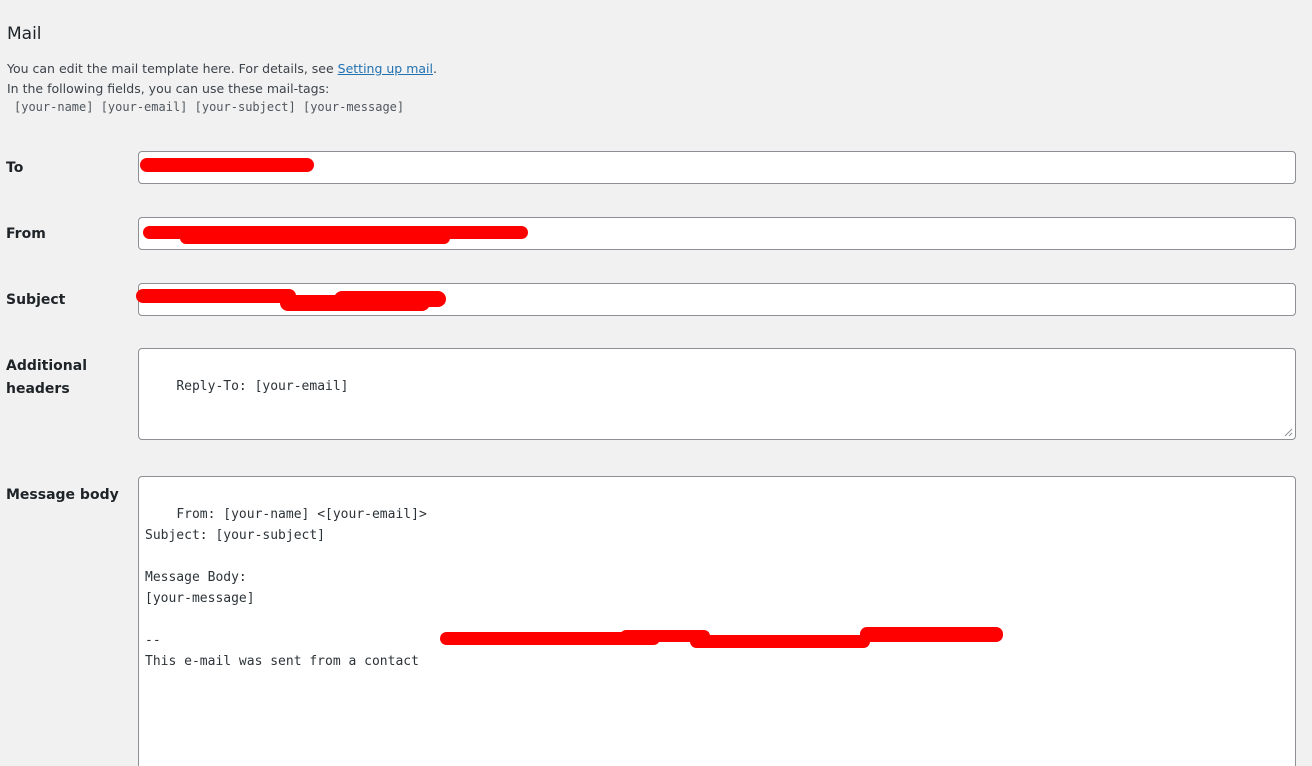 This screenshot has width=1312, height=766. I want to click on additional-headers-label-line-2: headers, so click(38, 389).